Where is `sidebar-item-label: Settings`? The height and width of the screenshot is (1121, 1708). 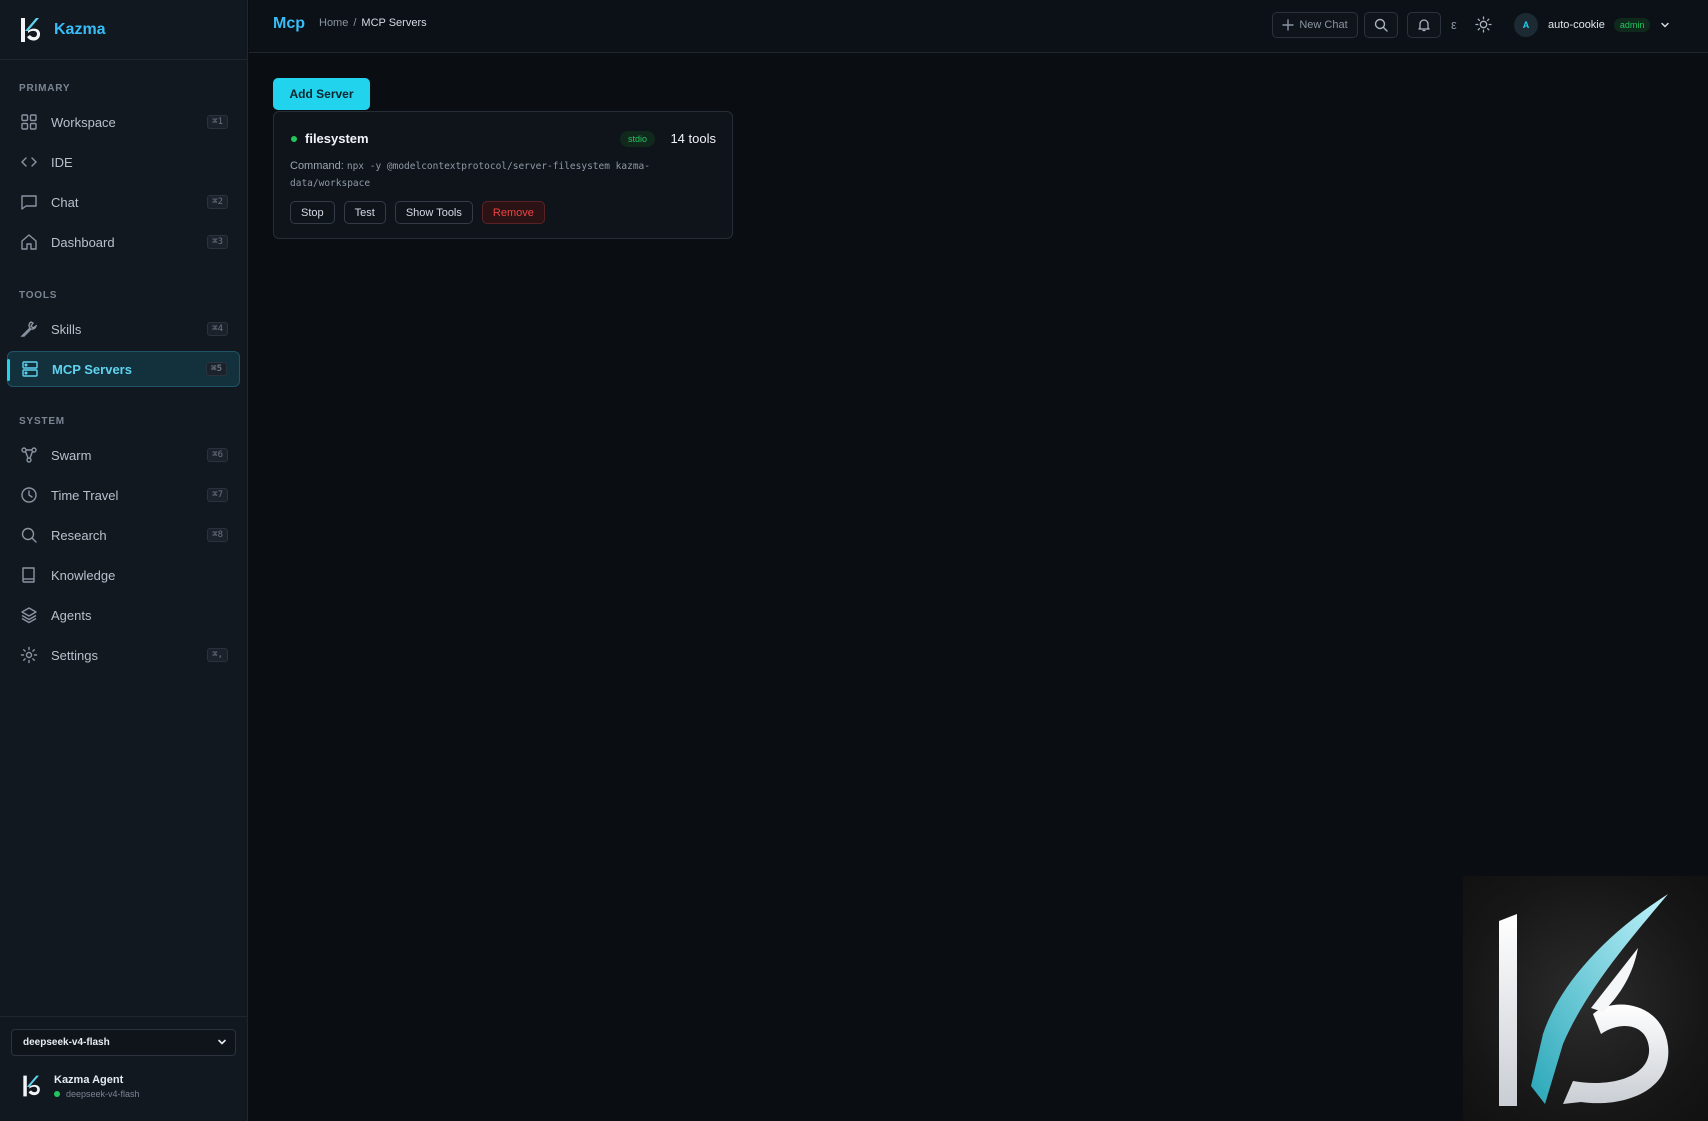
sidebar-item-label: Settings is located at coordinates (74, 655).